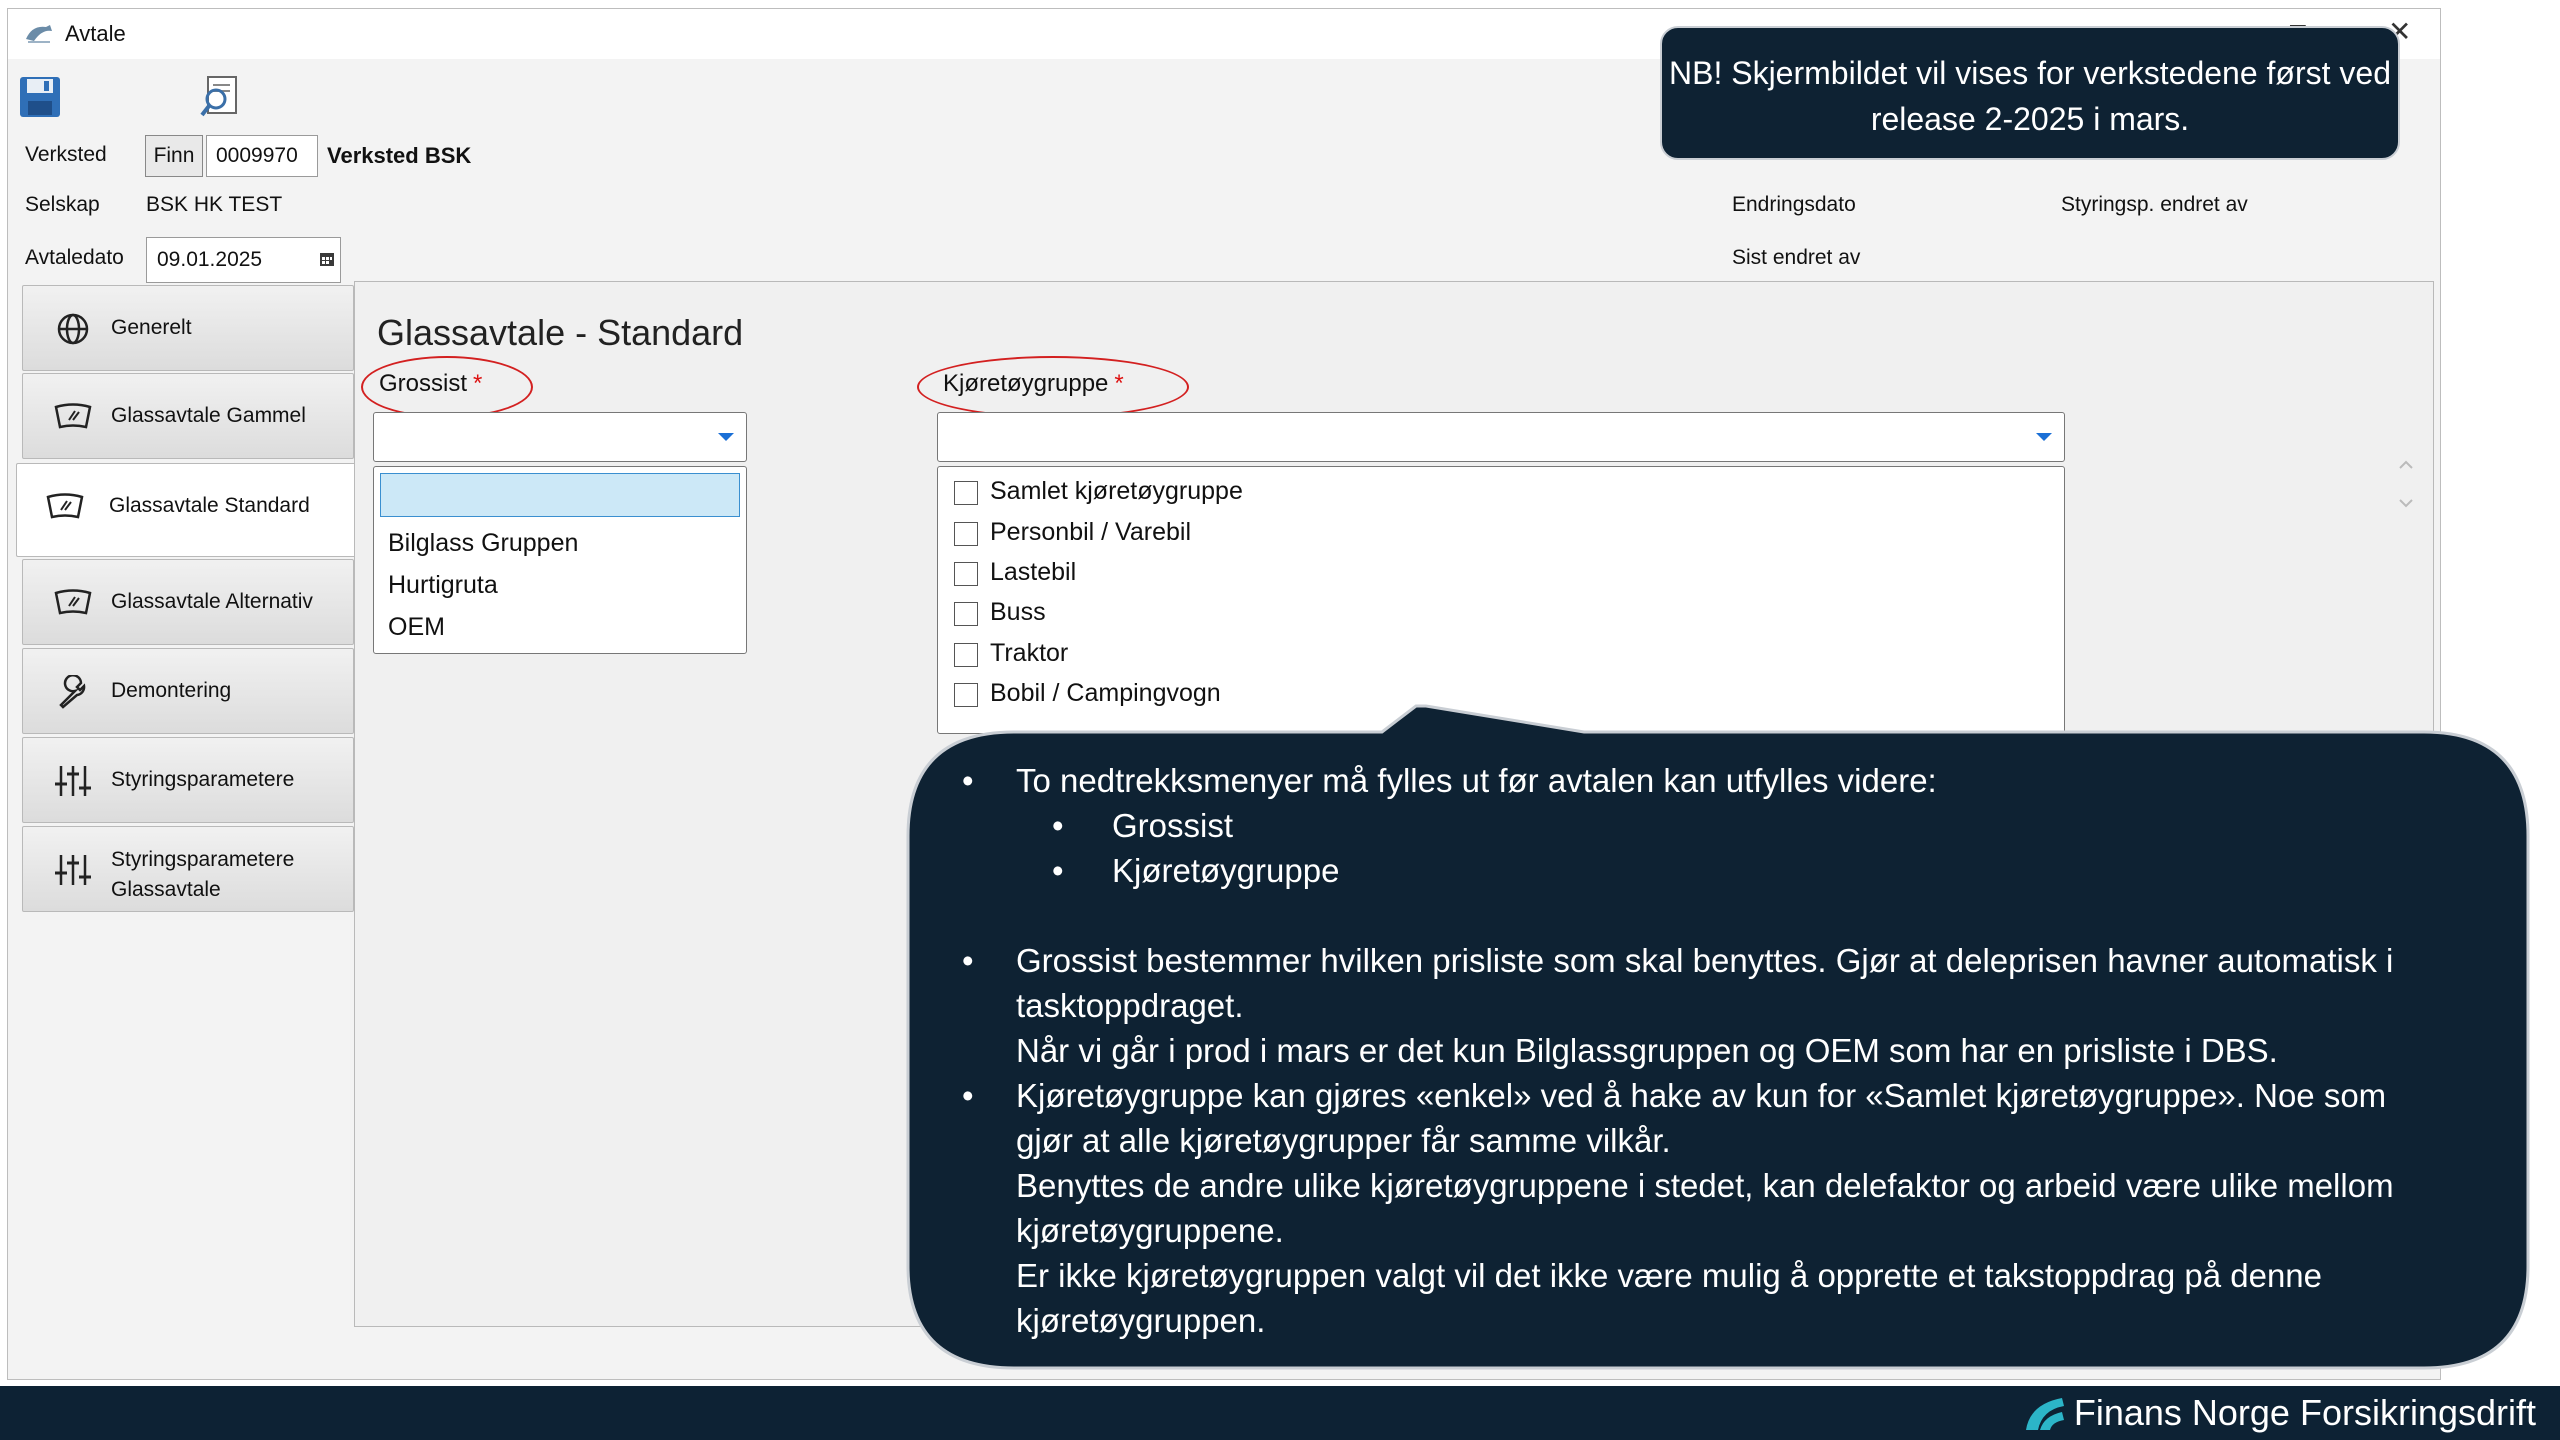  I want to click on search-document-icon, so click(220, 97).